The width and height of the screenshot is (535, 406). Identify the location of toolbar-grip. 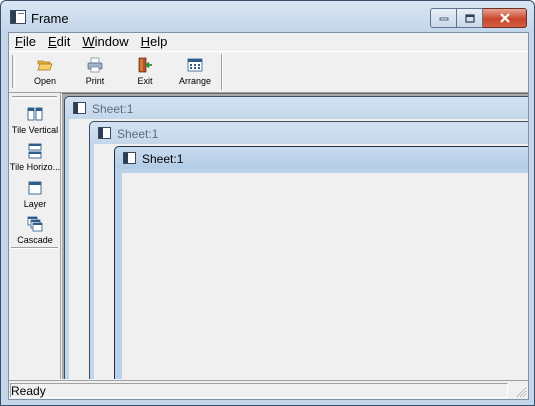
(13, 71).